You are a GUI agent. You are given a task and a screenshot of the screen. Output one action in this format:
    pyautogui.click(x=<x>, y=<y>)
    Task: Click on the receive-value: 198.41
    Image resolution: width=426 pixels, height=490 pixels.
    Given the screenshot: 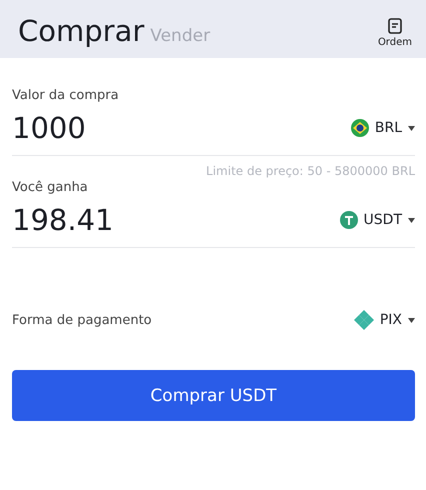 What is the action you would take?
    pyautogui.click(x=63, y=220)
    